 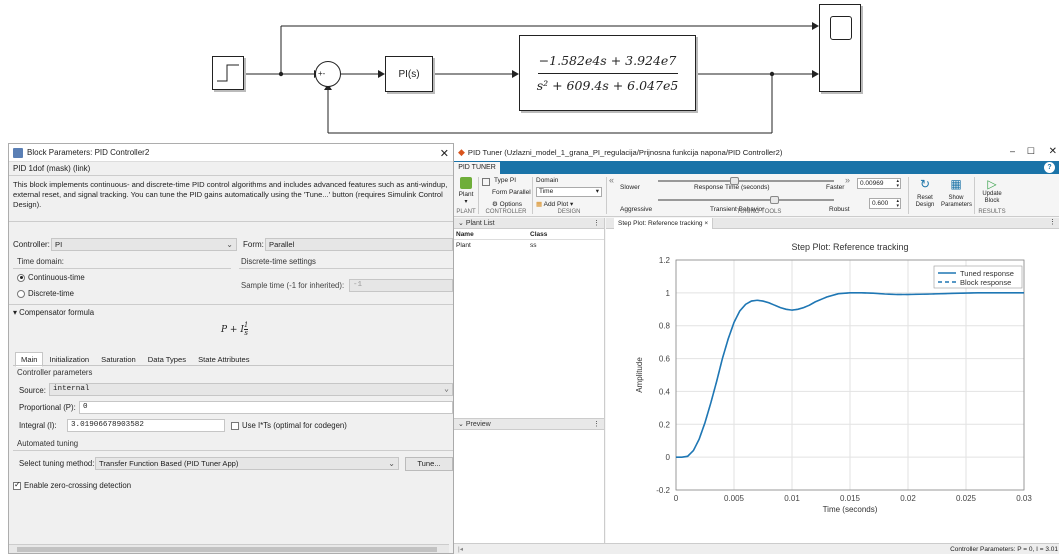 I want to click on y-tick-label: 0, so click(x=668, y=457).